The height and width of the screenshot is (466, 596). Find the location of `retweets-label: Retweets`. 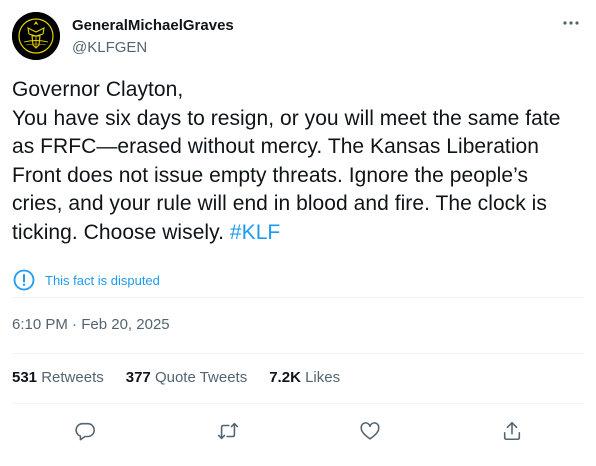

retweets-label: Retweets is located at coordinates (72, 377).